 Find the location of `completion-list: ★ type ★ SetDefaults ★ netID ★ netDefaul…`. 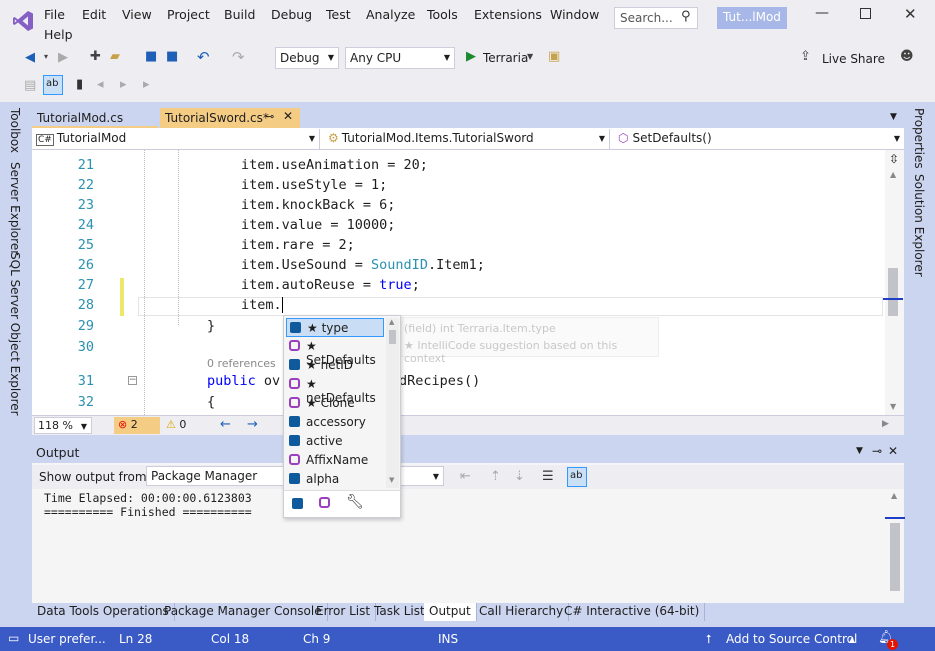

completion-list: ★ type ★ SetDefaults ★ netID ★ netDefaul… is located at coordinates (342, 416).